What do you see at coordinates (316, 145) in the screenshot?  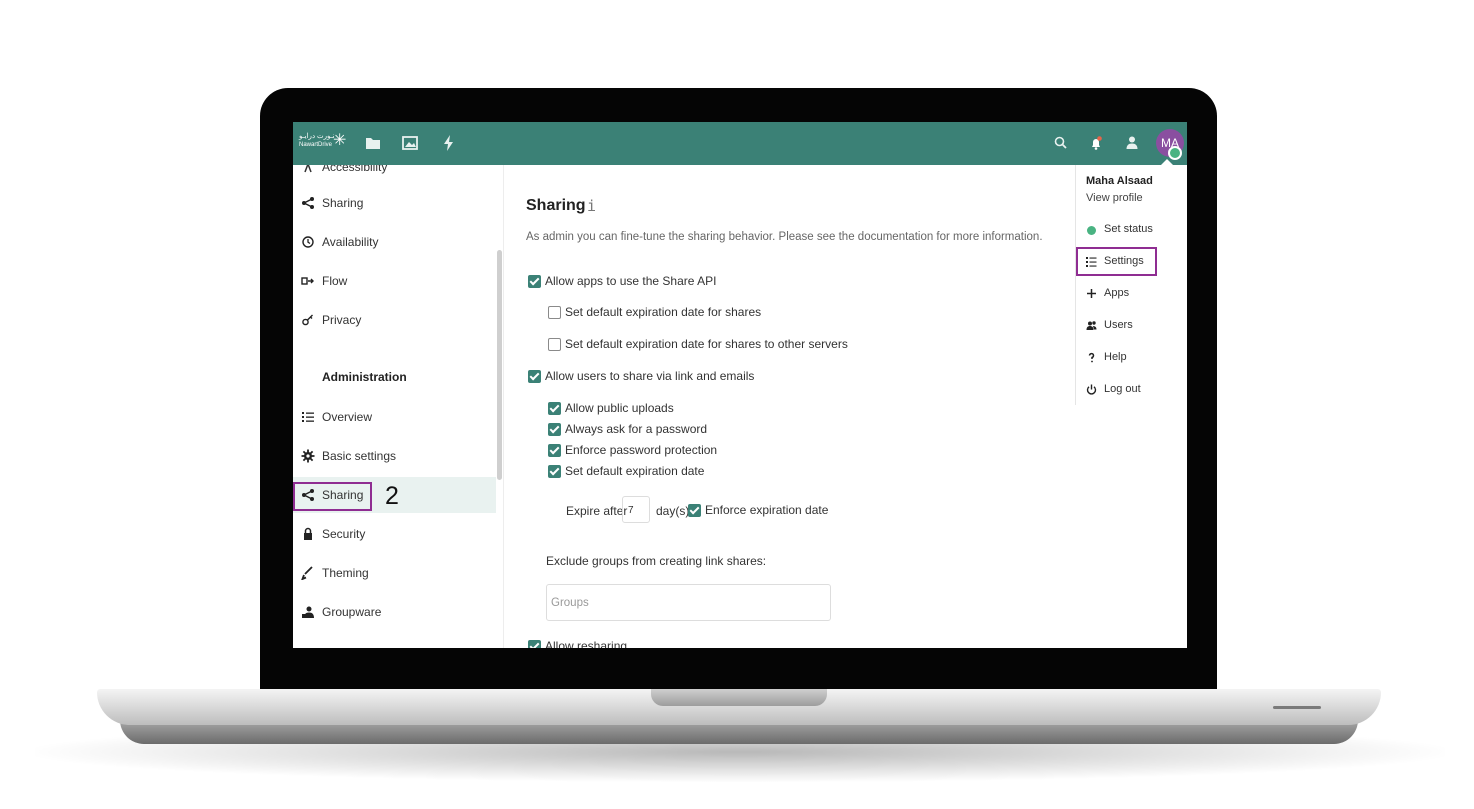 I see `logo-latin-text: NawartDrive` at bounding box center [316, 145].